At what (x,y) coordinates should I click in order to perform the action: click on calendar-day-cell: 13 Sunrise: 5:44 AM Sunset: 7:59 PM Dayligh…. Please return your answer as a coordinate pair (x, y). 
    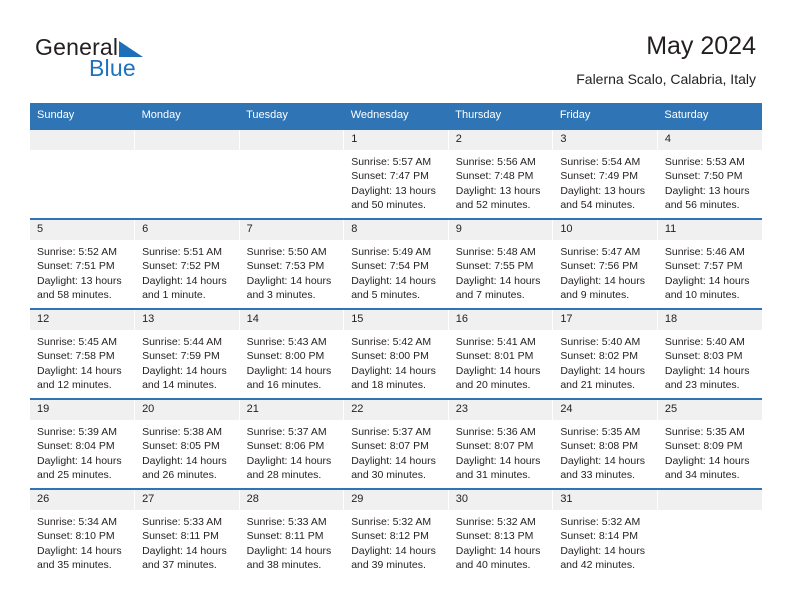
    Looking at the image, I should click on (187, 353).